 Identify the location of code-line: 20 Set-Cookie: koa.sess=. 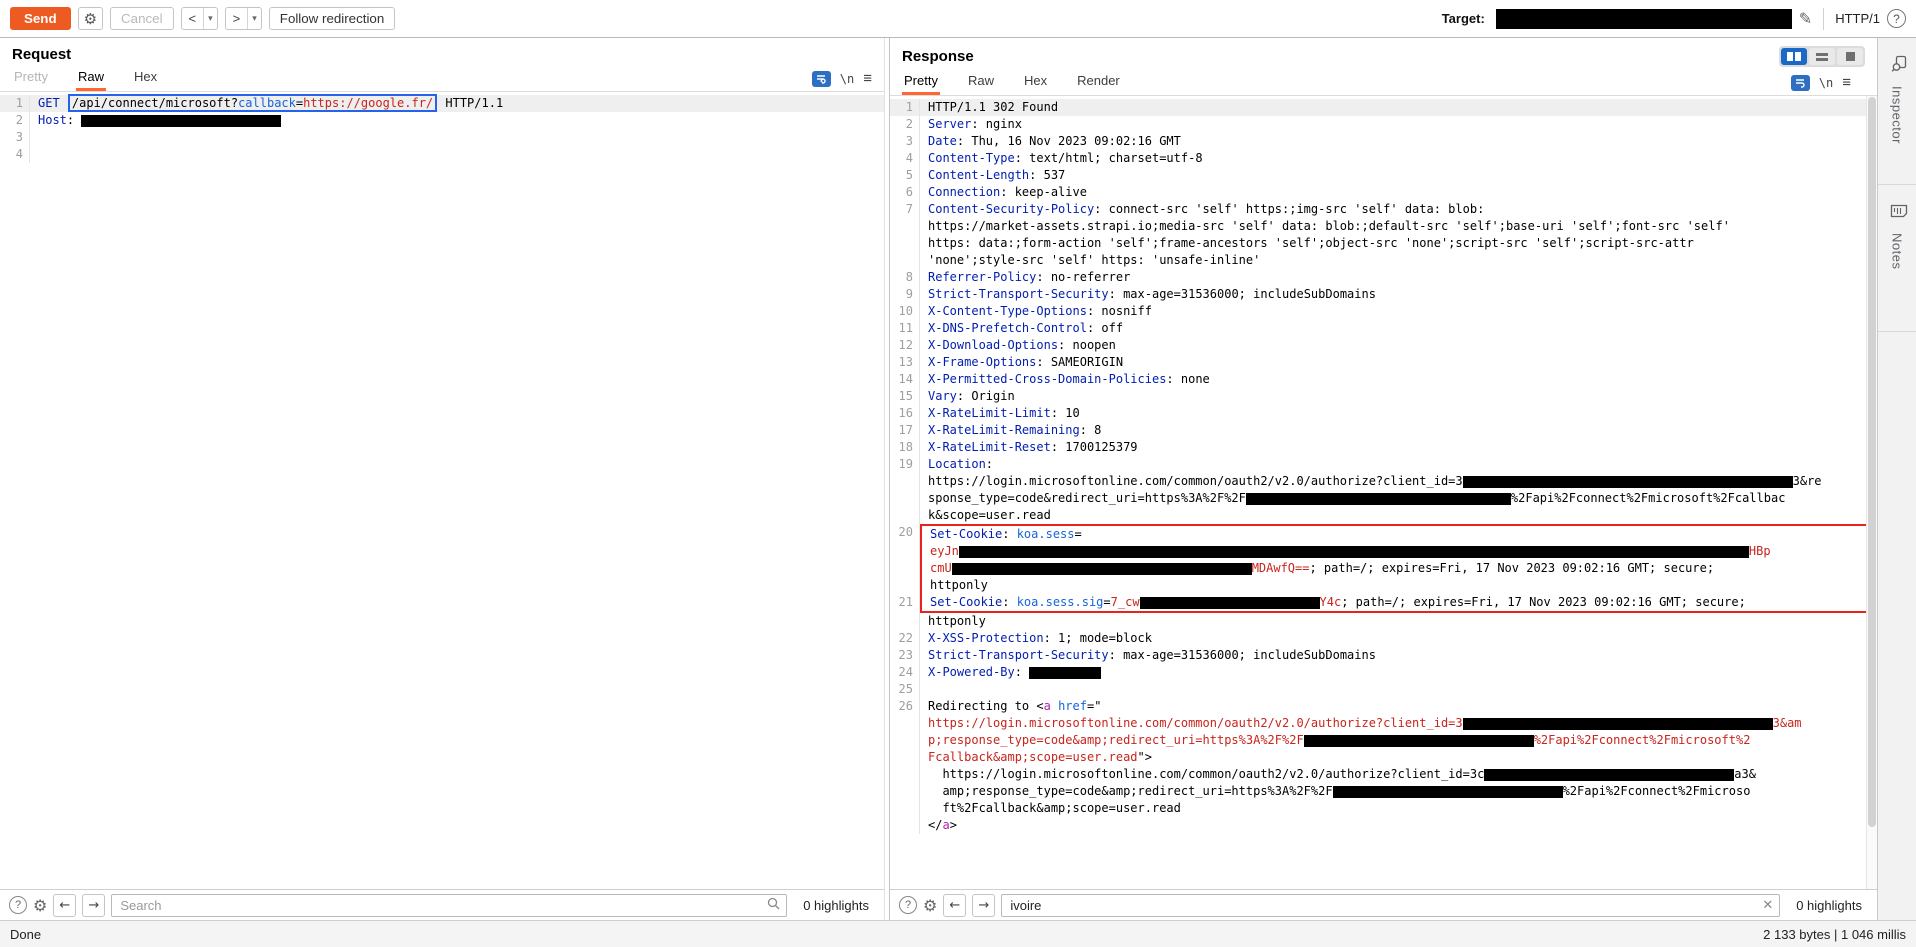
(1383, 533).